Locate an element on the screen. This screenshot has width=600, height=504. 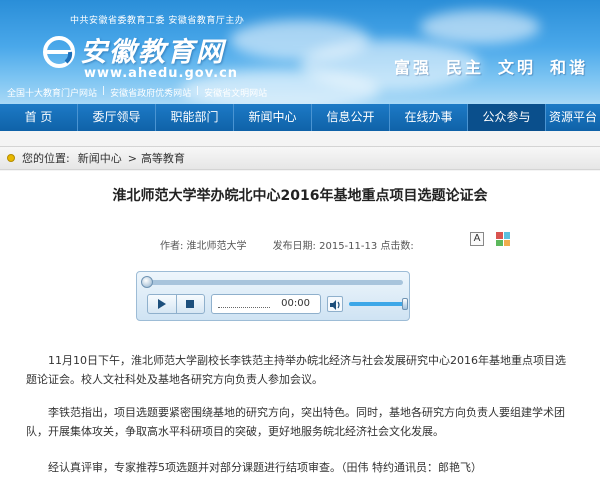
breadcrumb: 您的位置: 新闻中心 > 高等教育 is located at coordinates (300, 158).